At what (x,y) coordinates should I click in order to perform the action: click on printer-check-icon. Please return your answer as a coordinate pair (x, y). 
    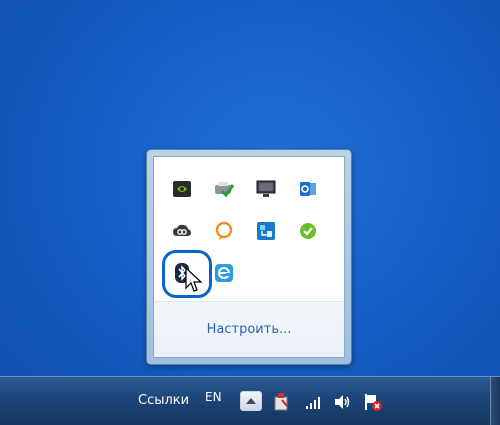
    Looking at the image, I should click on (224, 189).